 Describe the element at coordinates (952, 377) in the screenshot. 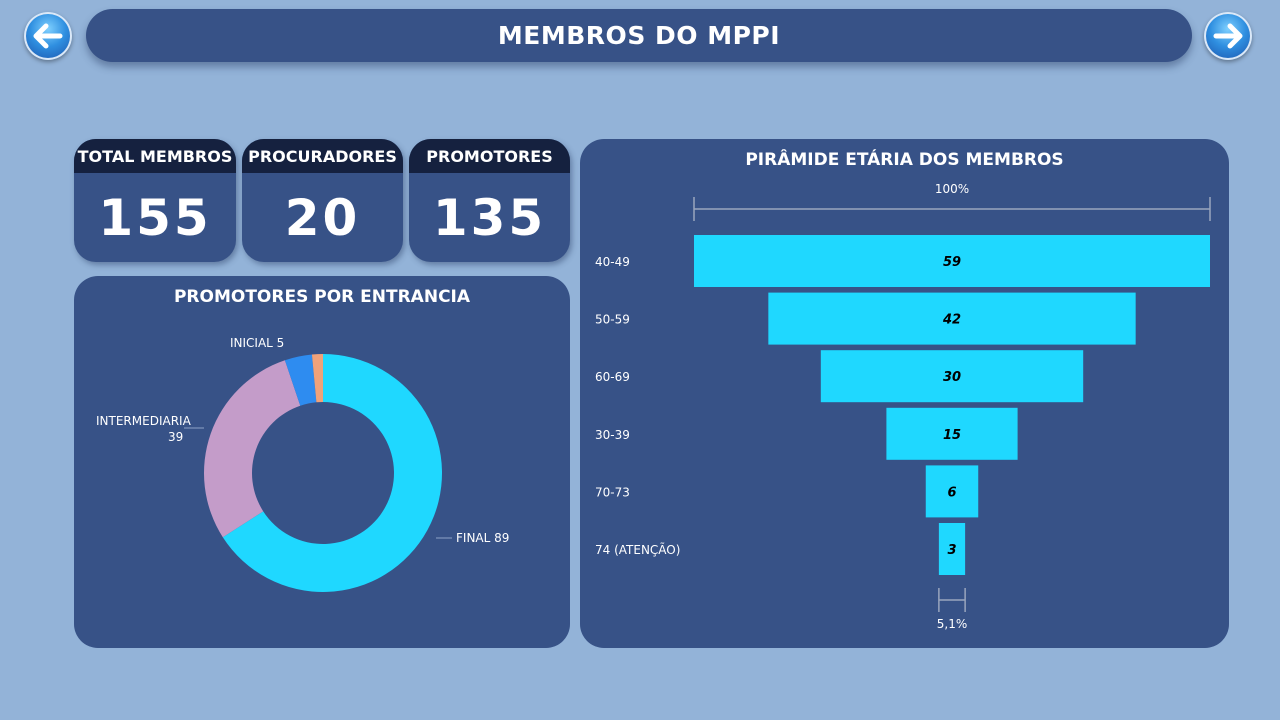

I see `funnel-value-label: 30` at that location.